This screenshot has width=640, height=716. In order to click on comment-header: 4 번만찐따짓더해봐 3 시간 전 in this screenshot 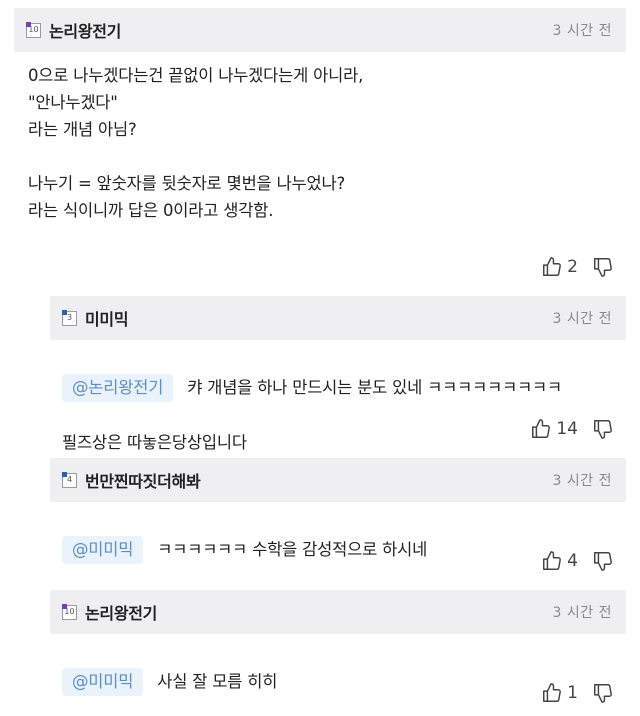, I will do `click(338, 480)`.